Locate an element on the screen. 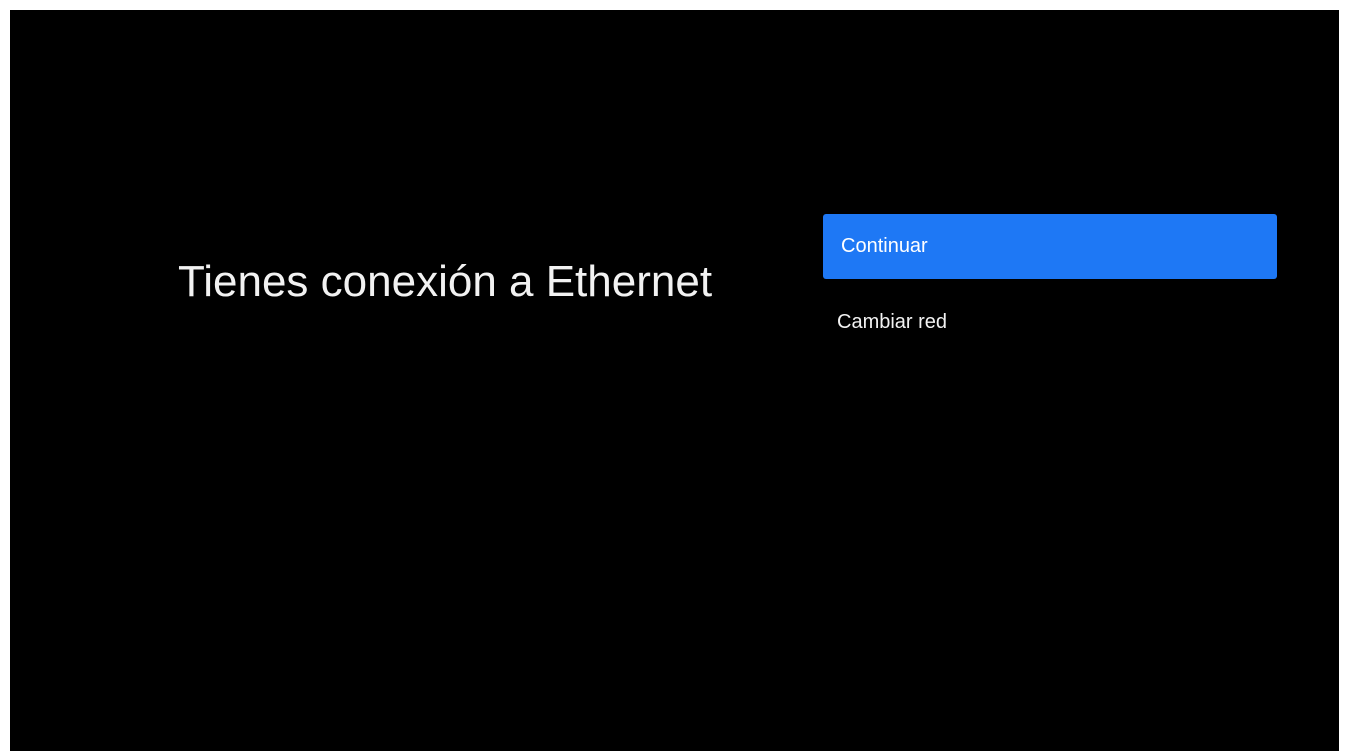  change-network-button: Cambiar red is located at coordinates (1050, 322).